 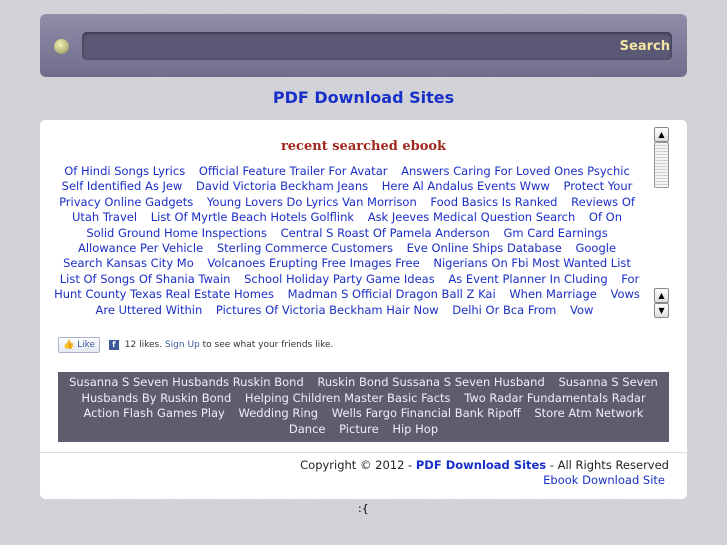 What do you see at coordinates (430, 382) in the screenshot?
I see `tag-link: Ruskin Bond Sussana S Seven Husband` at bounding box center [430, 382].